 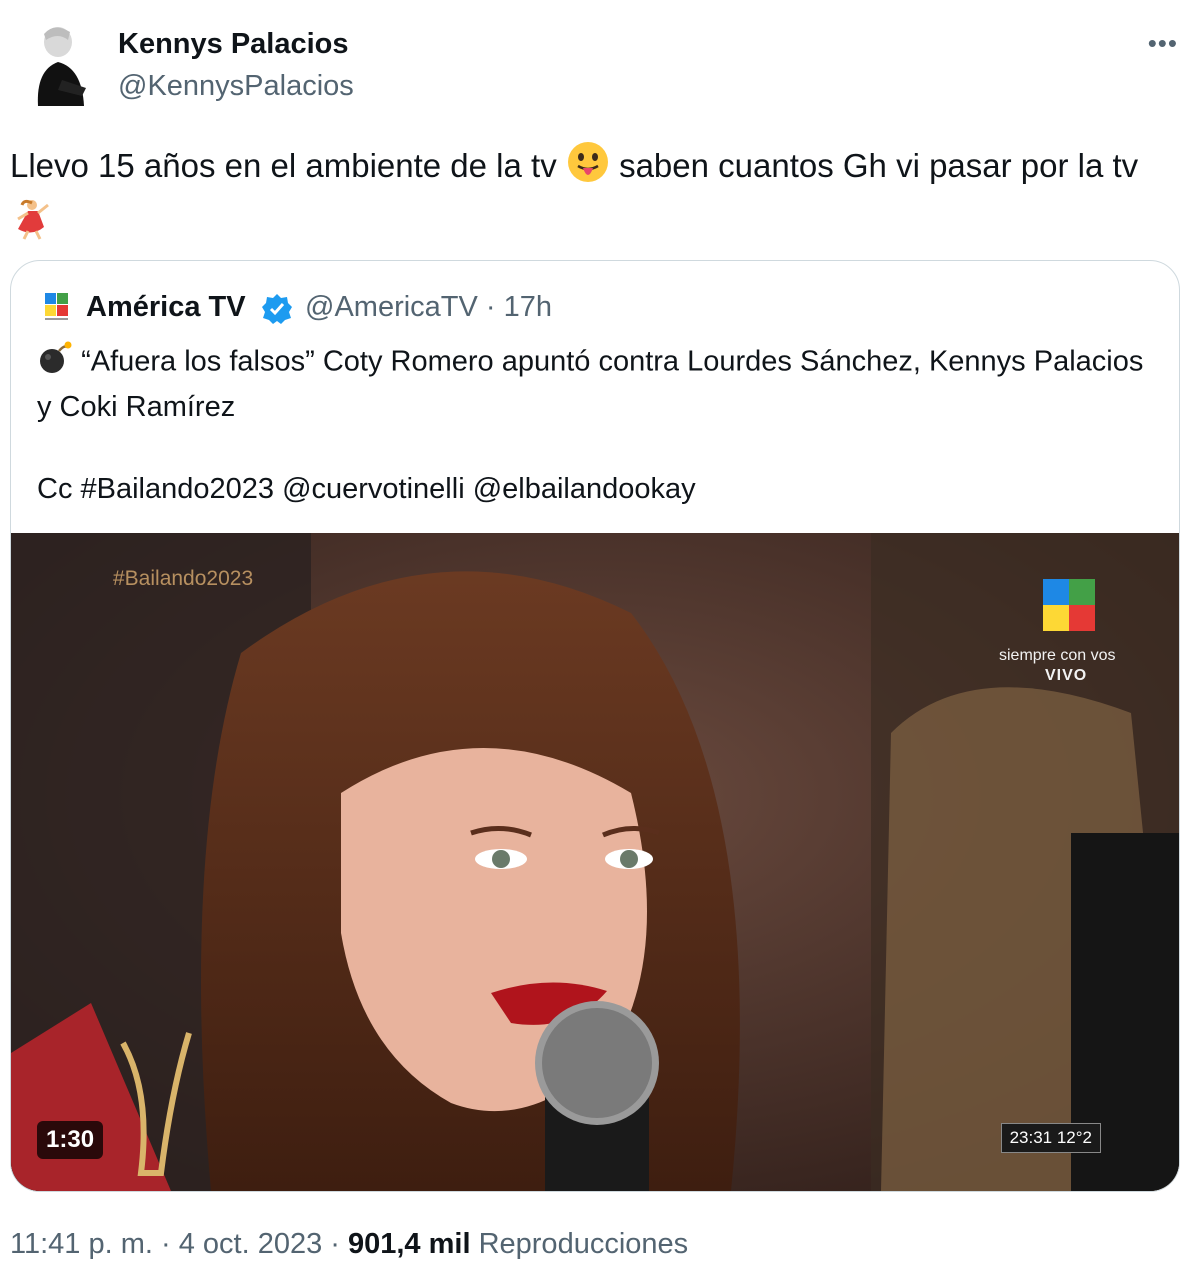 I want to click on tweet-text-part1: Llevo 15 años en el ambiente de la tv, so click(x=283, y=166).